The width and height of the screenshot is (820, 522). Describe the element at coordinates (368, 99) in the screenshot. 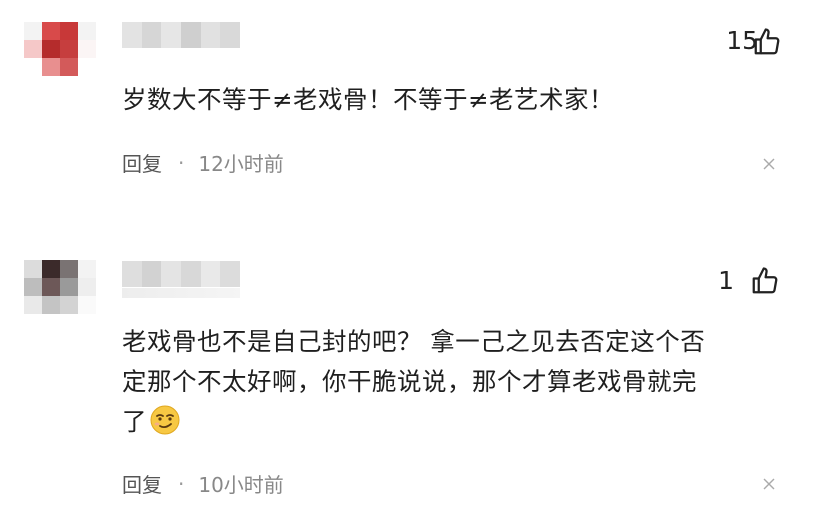

I see `comment-text: 岁数大不等于≠老戏骨！不等于≠老艺术家！` at that location.